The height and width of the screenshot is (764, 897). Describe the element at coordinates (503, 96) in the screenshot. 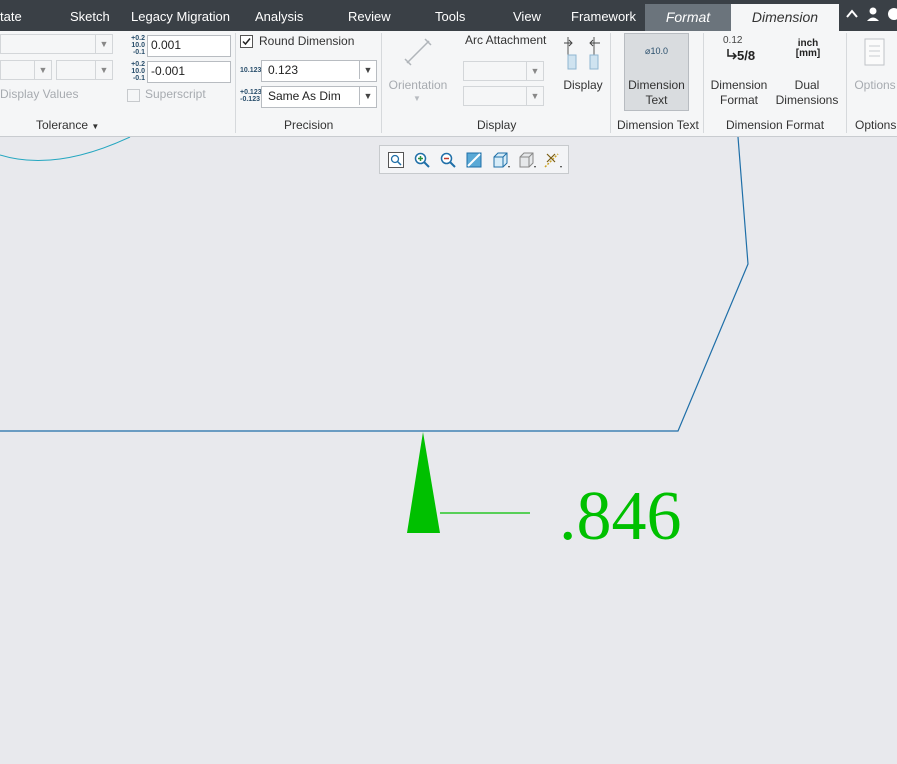

I see `arc-attachment-select-2: ▼` at that location.